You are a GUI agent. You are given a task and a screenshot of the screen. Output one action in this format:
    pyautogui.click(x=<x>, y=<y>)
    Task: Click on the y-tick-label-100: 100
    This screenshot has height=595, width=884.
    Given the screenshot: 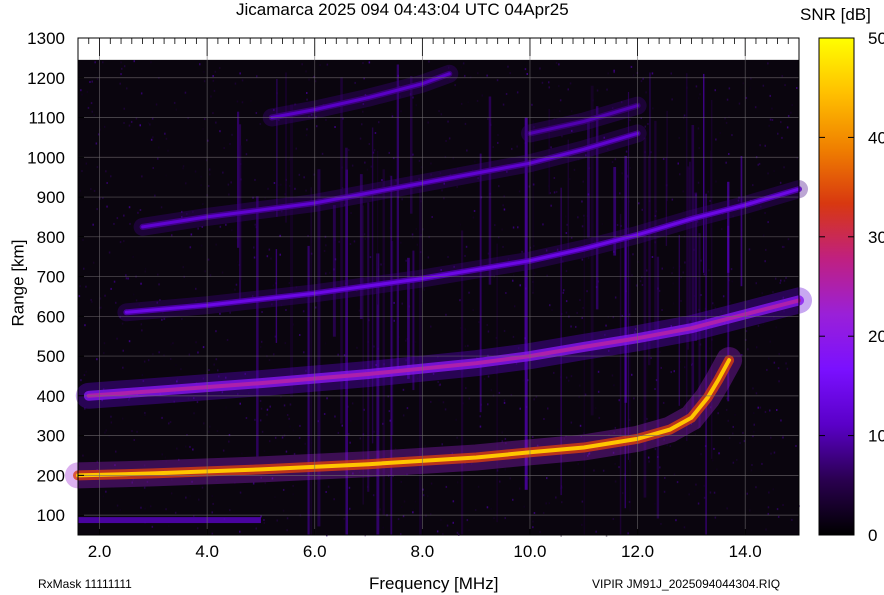 What is the action you would take?
    pyautogui.click(x=51, y=515)
    